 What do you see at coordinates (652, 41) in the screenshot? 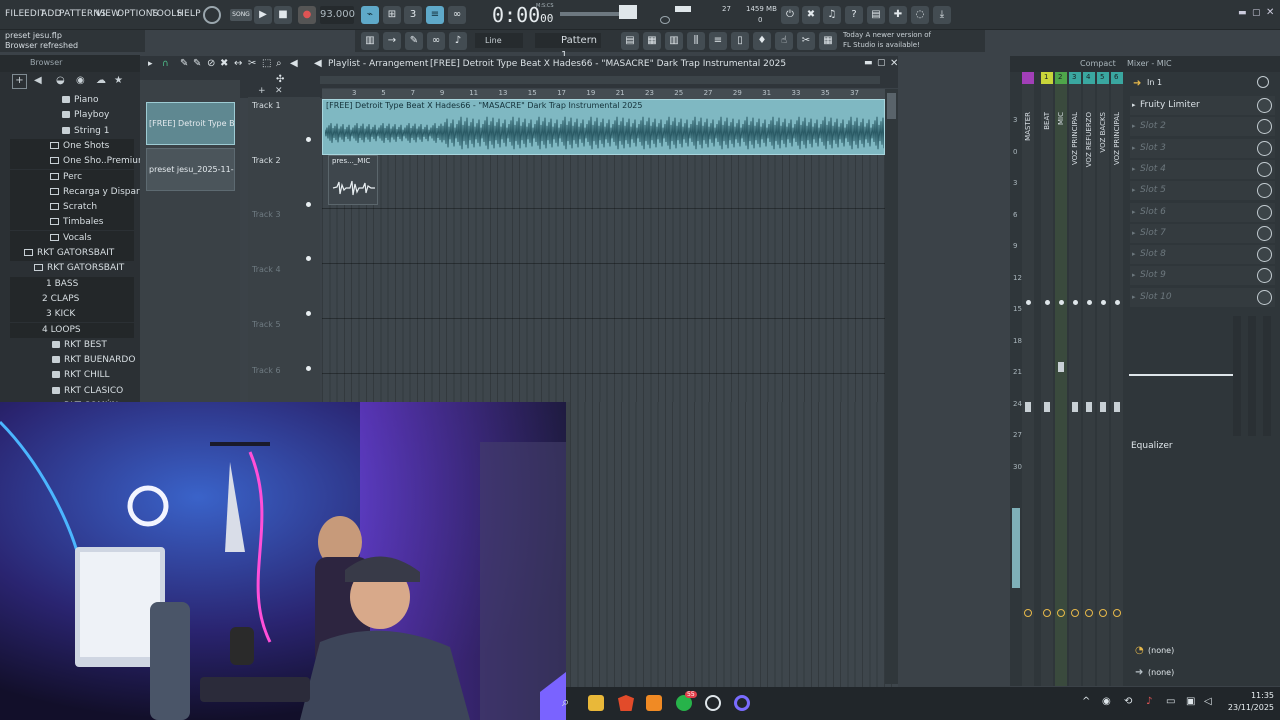
I see `channel-rack-icon: ▦` at bounding box center [652, 41].